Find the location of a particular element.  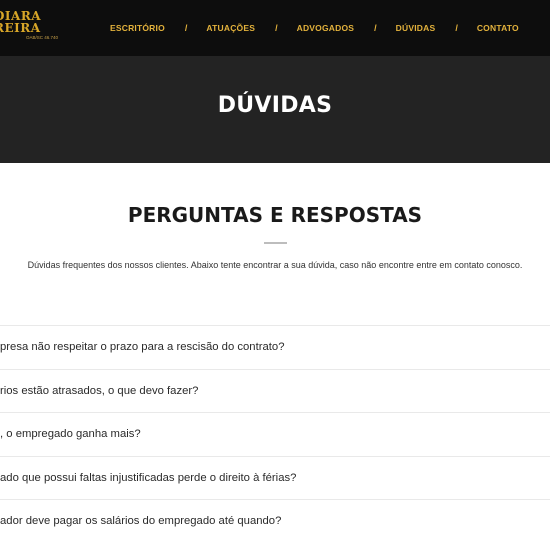

logo-line-2: REIRA is located at coordinates (20, 28).